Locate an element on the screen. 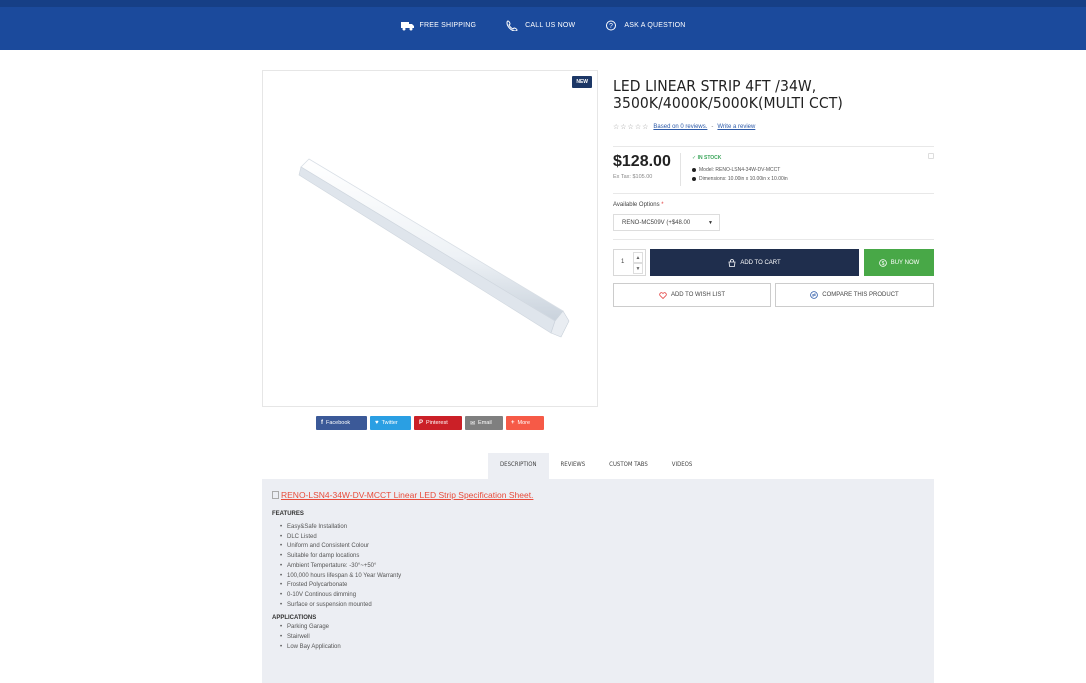 This screenshot has width=1086, height=683. twitter-share-button: ♥ Twitter is located at coordinates (390, 423).